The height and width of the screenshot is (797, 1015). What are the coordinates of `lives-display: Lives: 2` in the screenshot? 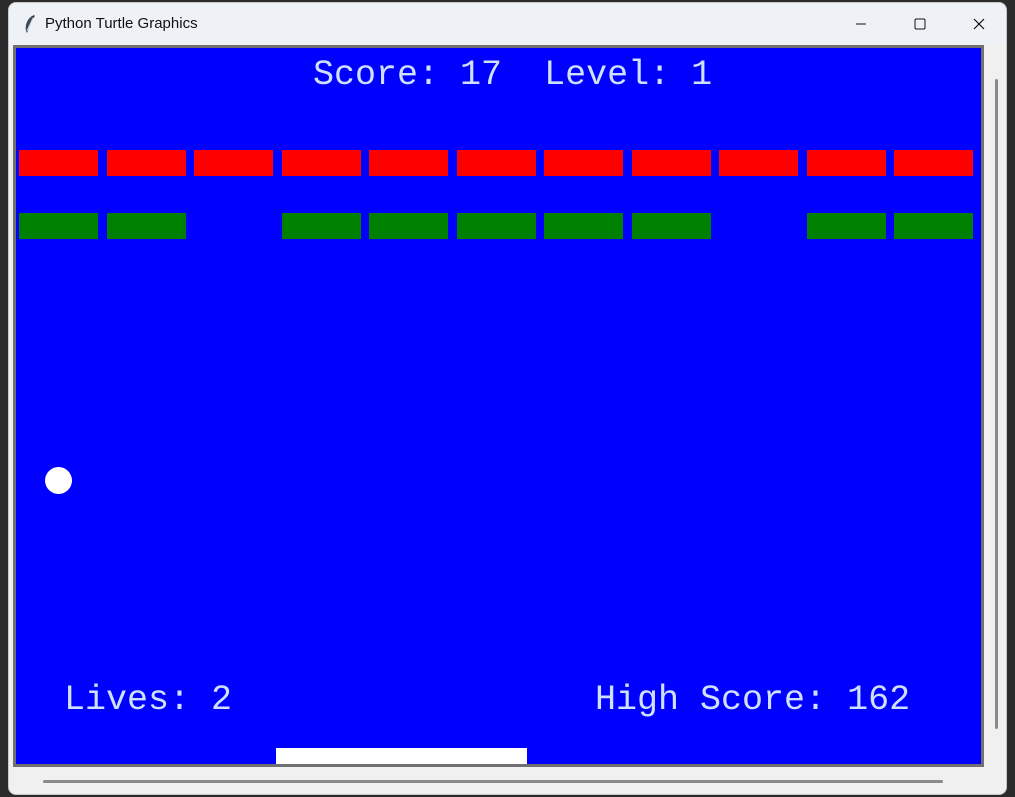 It's located at (148, 700).